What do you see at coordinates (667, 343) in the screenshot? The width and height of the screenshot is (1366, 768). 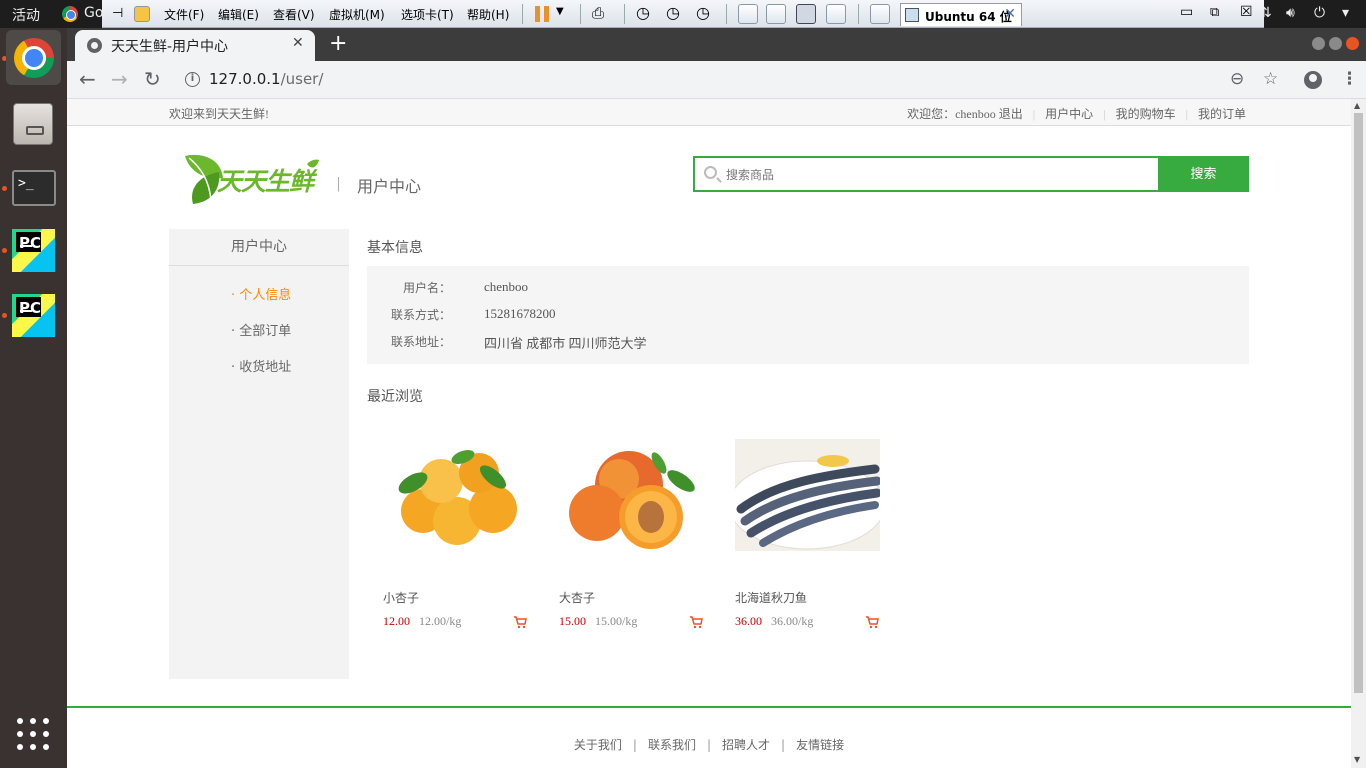 I see `info-row: 联系地址： 四川省 成都市 四川师范大学` at bounding box center [667, 343].